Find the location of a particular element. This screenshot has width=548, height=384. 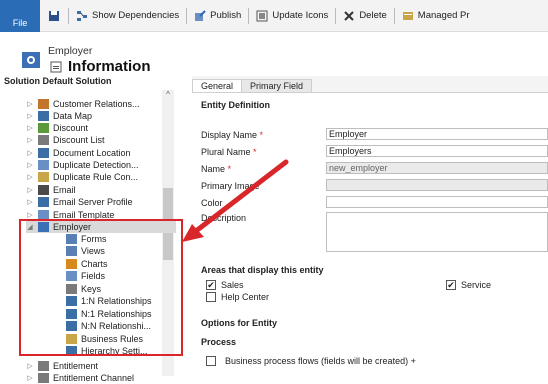

nav-item-email: ▷ Email is located at coordinates (51, 190).